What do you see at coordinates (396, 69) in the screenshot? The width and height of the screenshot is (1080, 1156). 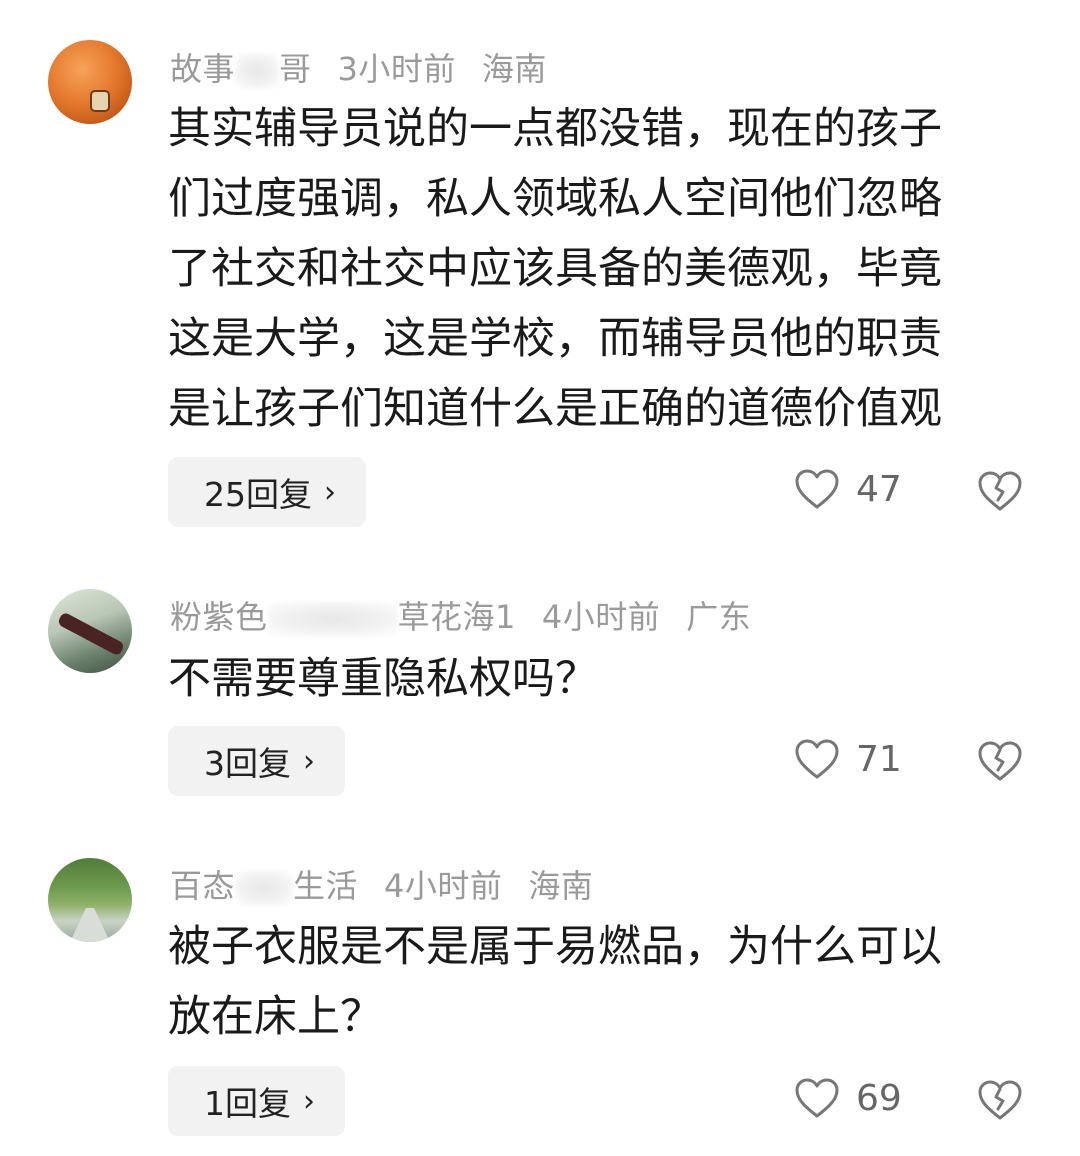 I see `comment-time: 3小时前` at bounding box center [396, 69].